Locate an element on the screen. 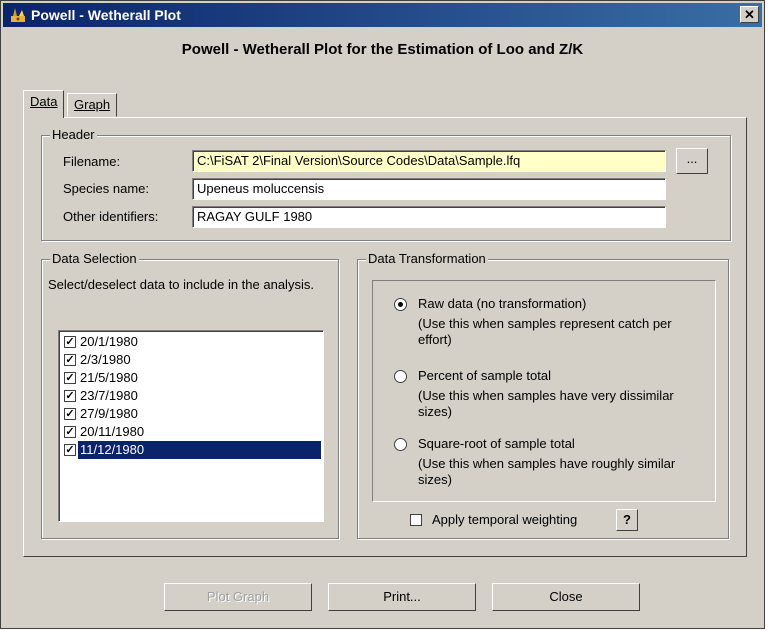  tab-data-label: Data is located at coordinates (44, 101).